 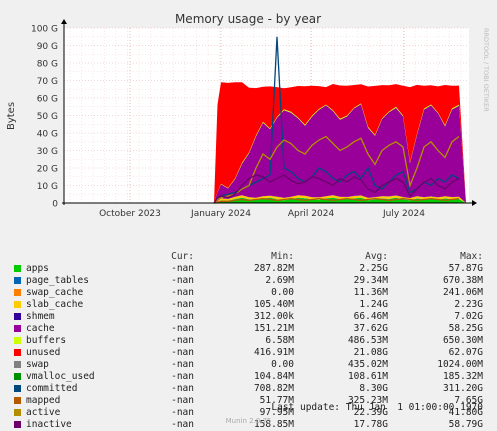 What do you see at coordinates (279, 340) in the screenshot?
I see `legend-min: 6.58M` at bounding box center [279, 340].